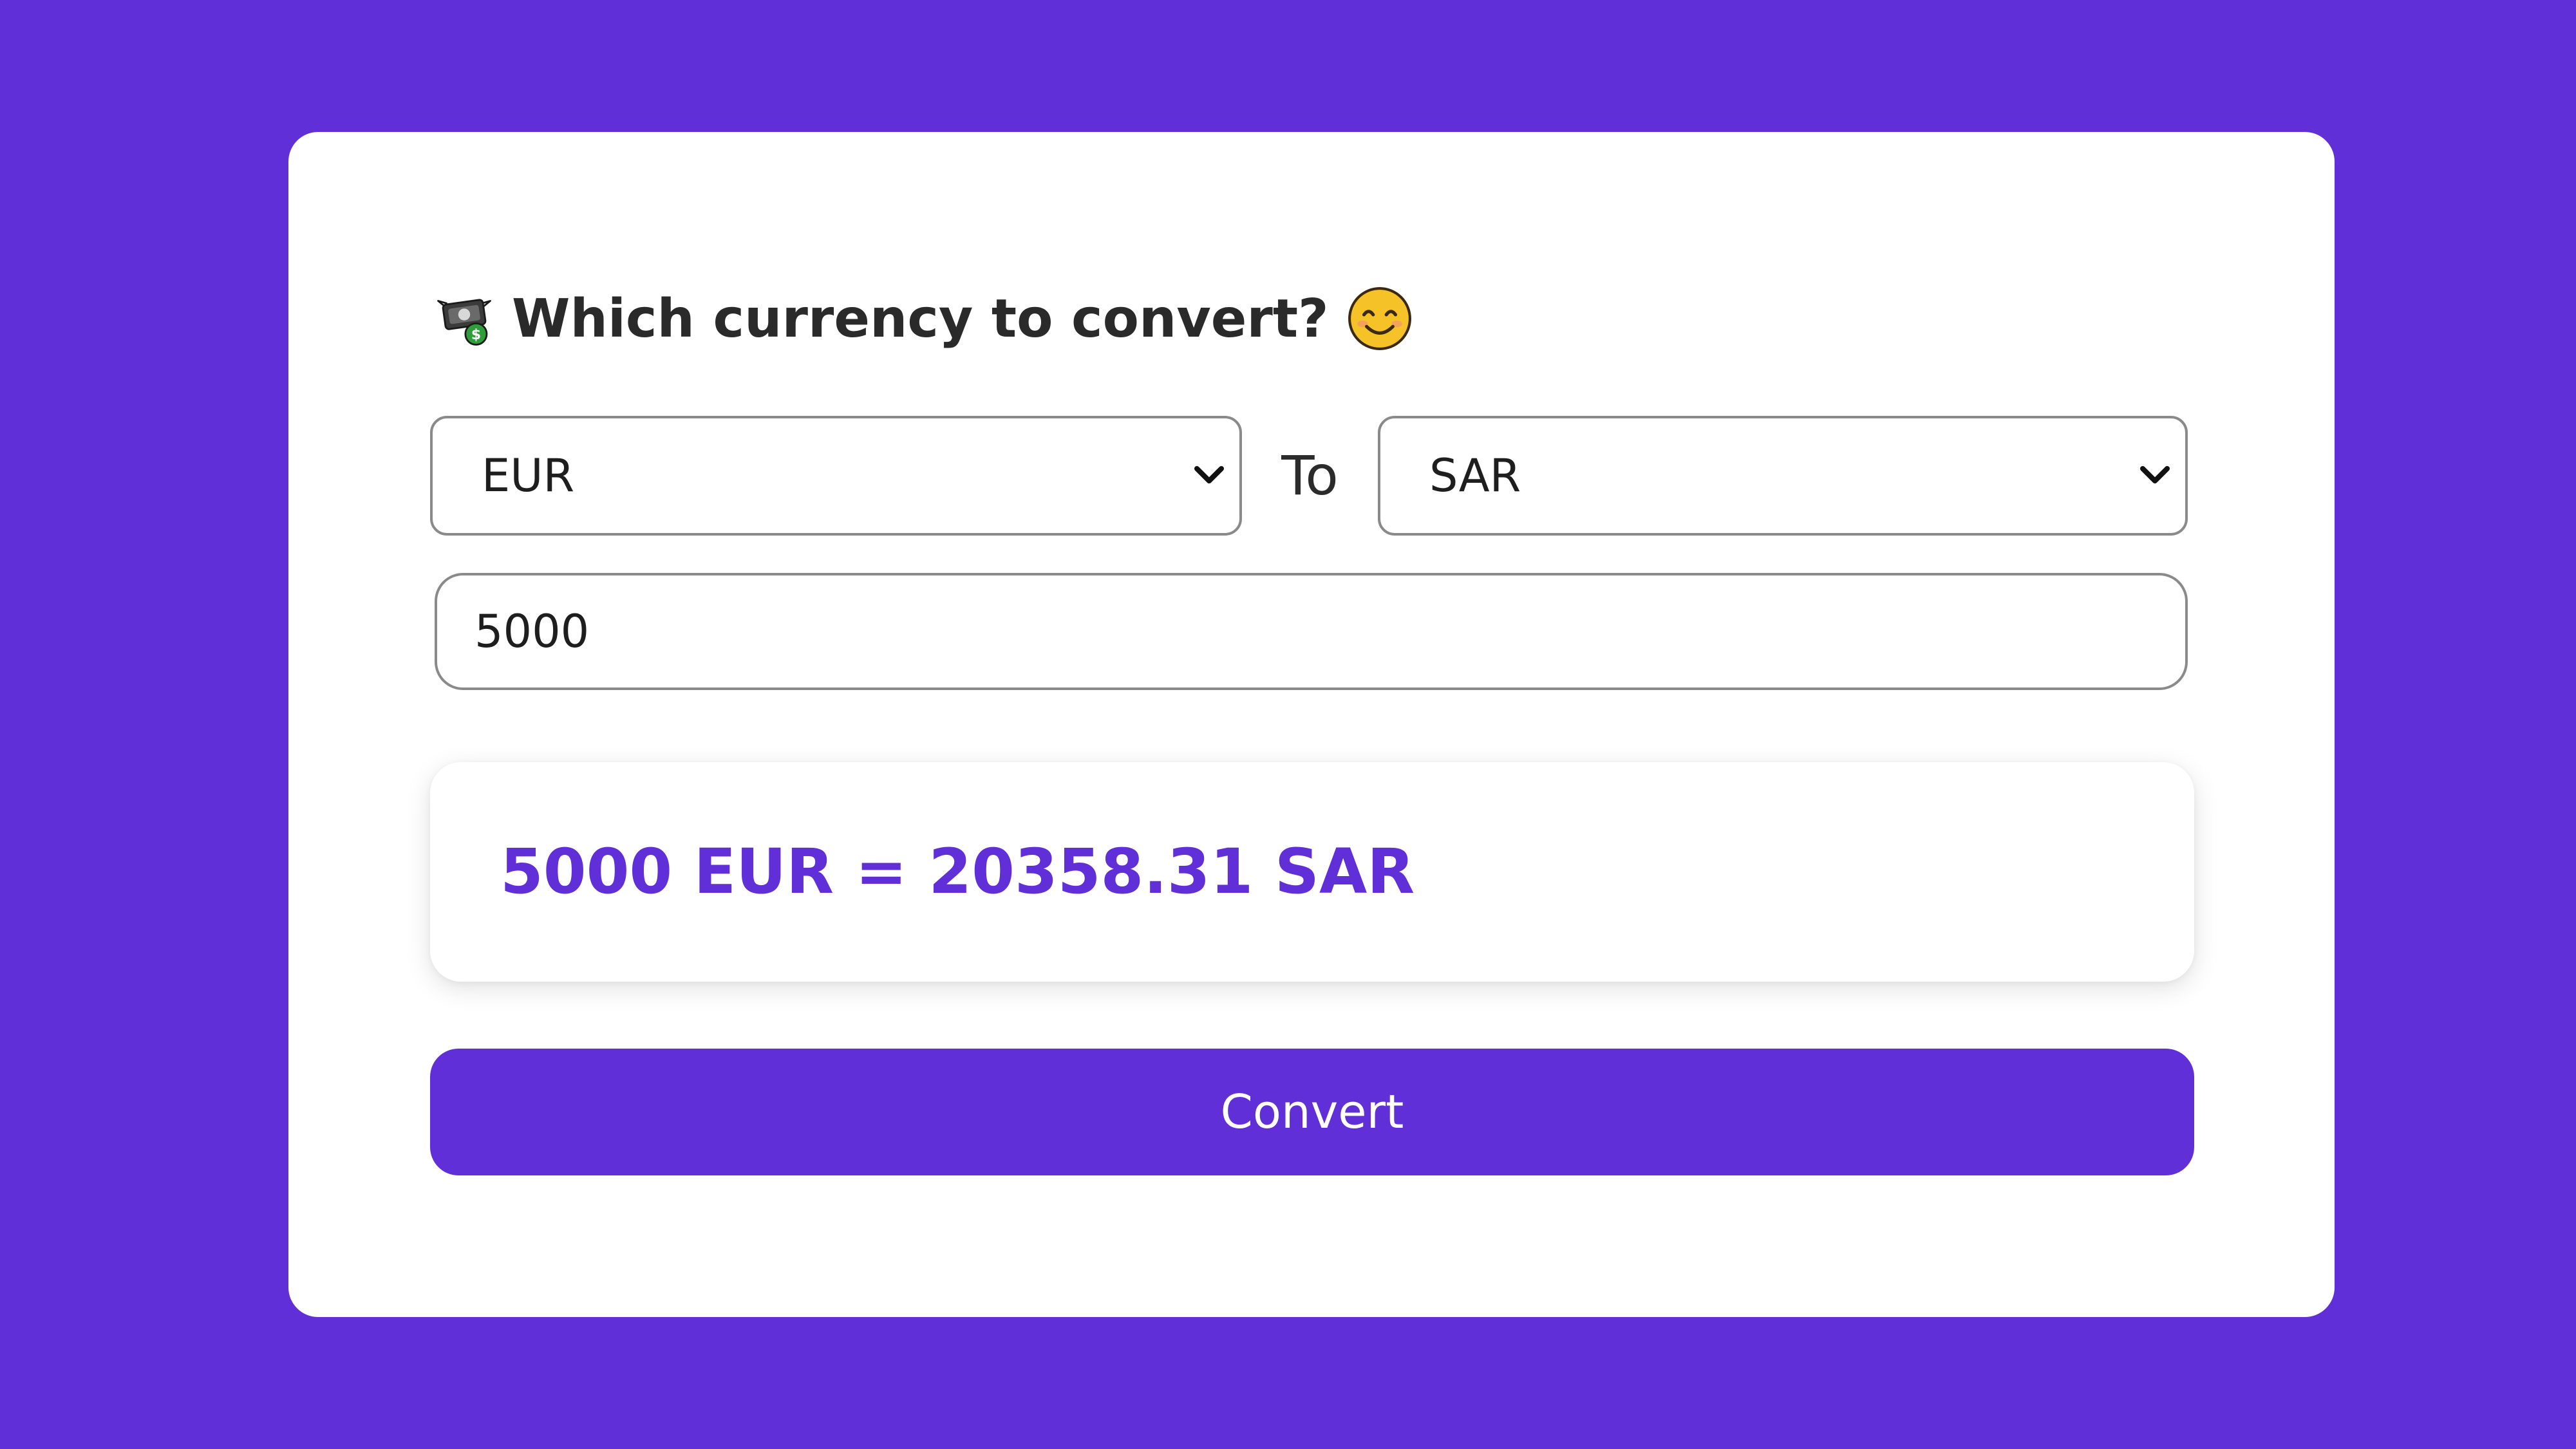 The image size is (2576, 1449). What do you see at coordinates (1475, 475) in the screenshot?
I see `to-currency-value: SAR` at bounding box center [1475, 475].